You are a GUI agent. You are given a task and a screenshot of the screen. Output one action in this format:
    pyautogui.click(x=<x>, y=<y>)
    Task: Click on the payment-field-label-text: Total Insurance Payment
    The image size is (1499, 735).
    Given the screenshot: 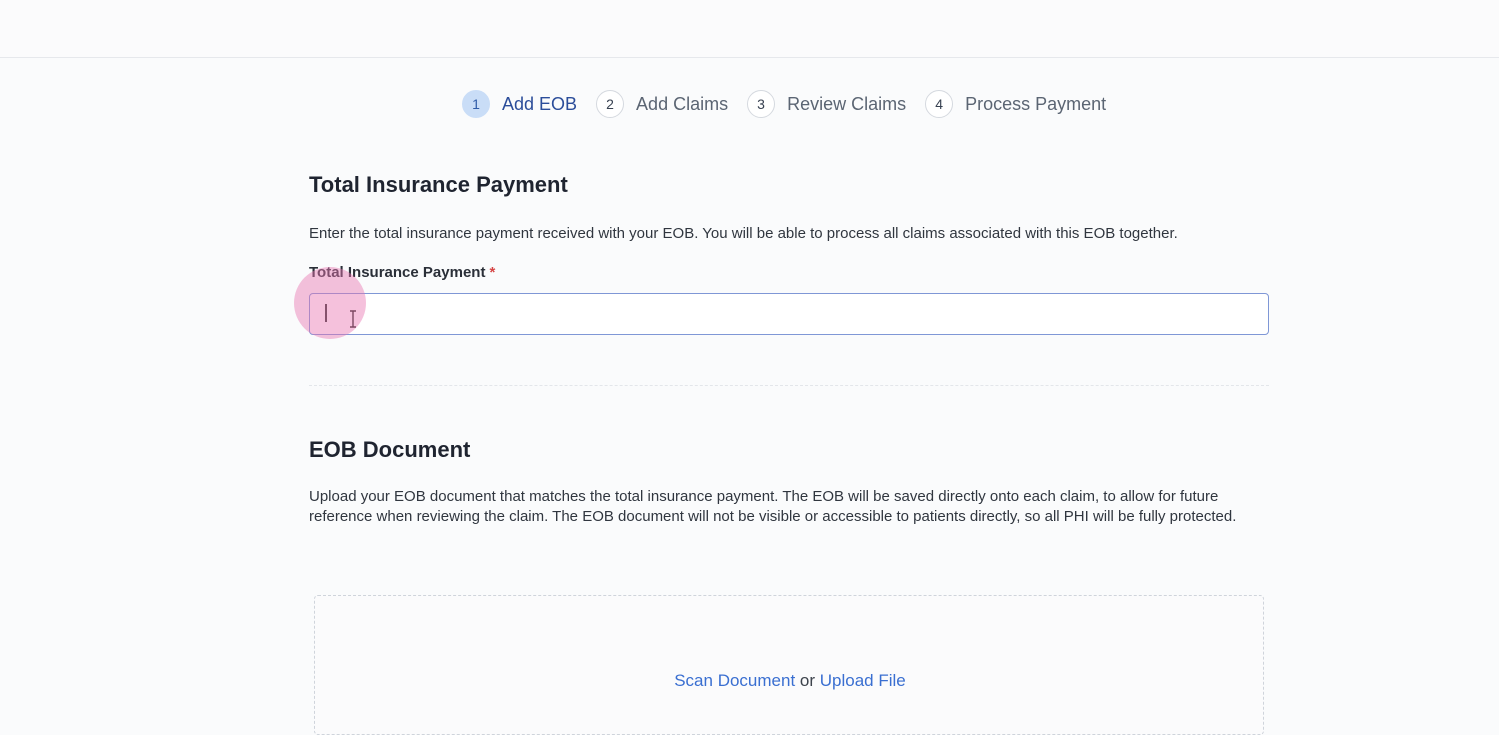 What is the action you would take?
    pyautogui.click(x=397, y=272)
    